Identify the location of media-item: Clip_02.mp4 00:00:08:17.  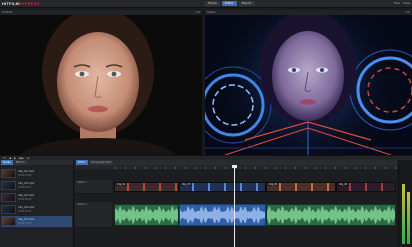
(36, 185).